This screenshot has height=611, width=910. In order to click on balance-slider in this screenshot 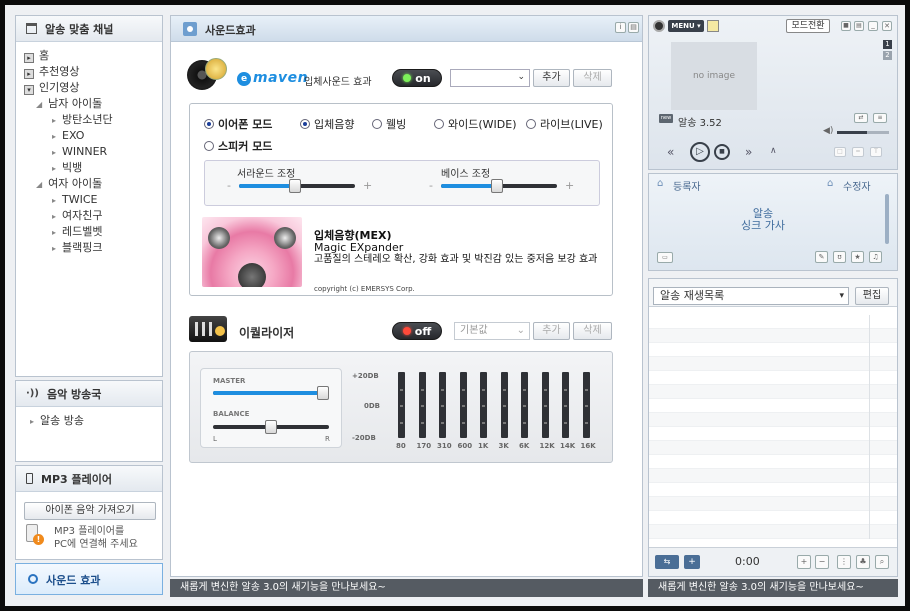, I will do `click(271, 427)`.